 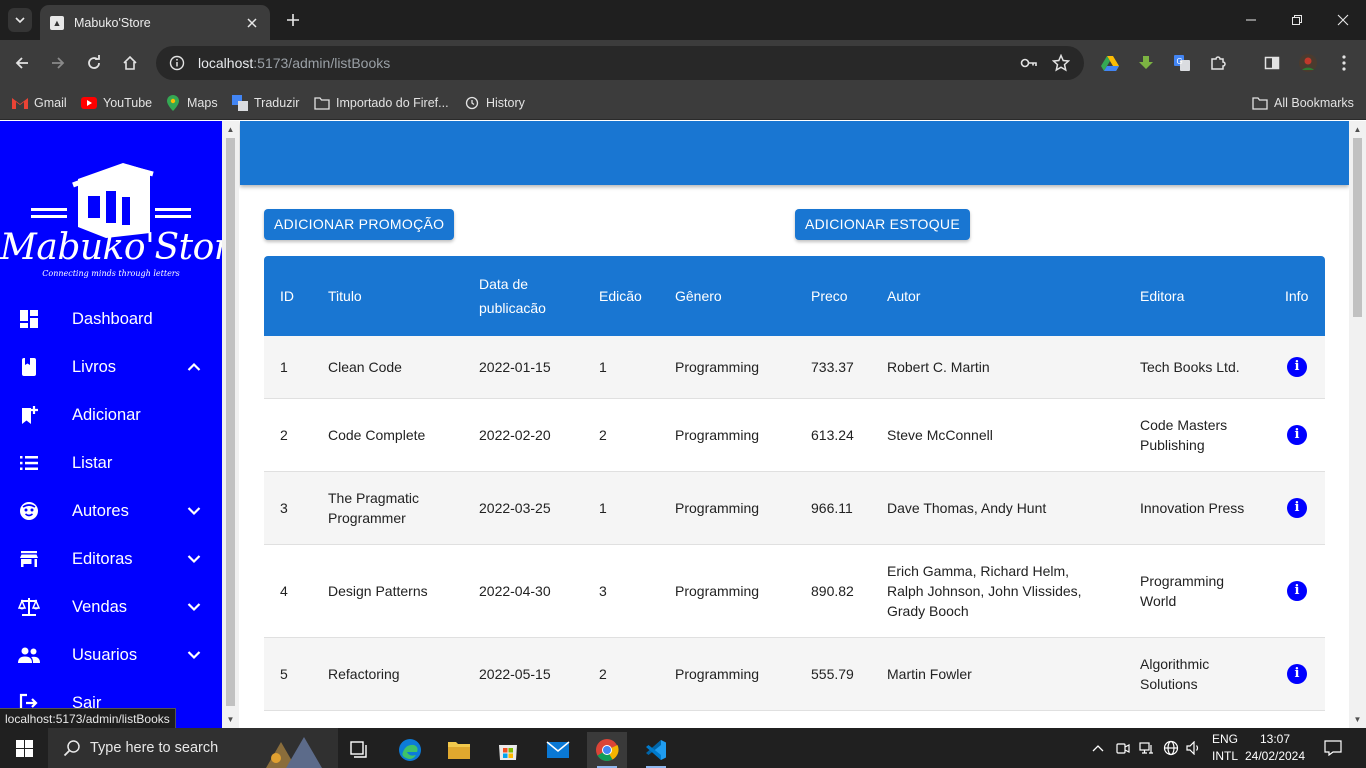 I want to click on arrow-right-icon, so click(x=58, y=63).